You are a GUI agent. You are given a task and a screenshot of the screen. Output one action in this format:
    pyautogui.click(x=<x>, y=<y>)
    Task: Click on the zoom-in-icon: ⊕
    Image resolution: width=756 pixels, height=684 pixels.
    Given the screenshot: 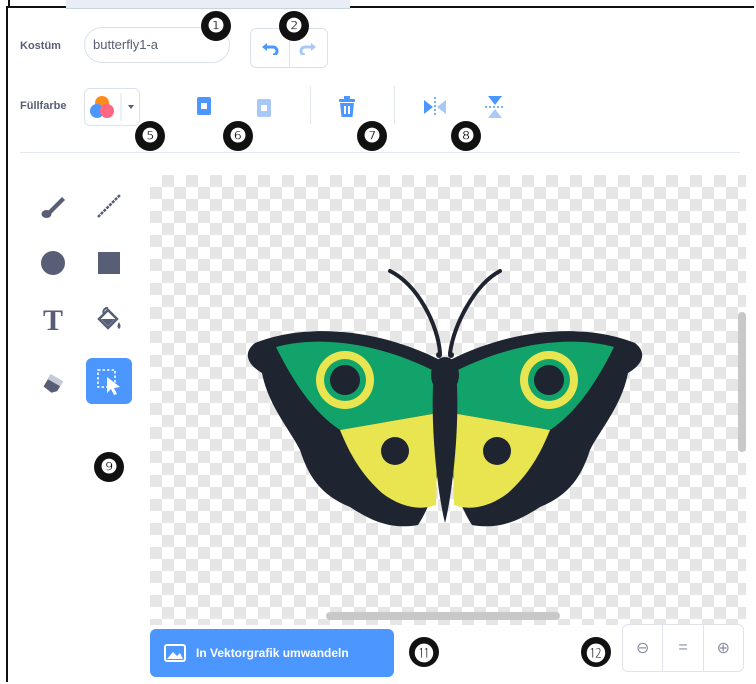 What is the action you would take?
    pyautogui.click(x=723, y=648)
    